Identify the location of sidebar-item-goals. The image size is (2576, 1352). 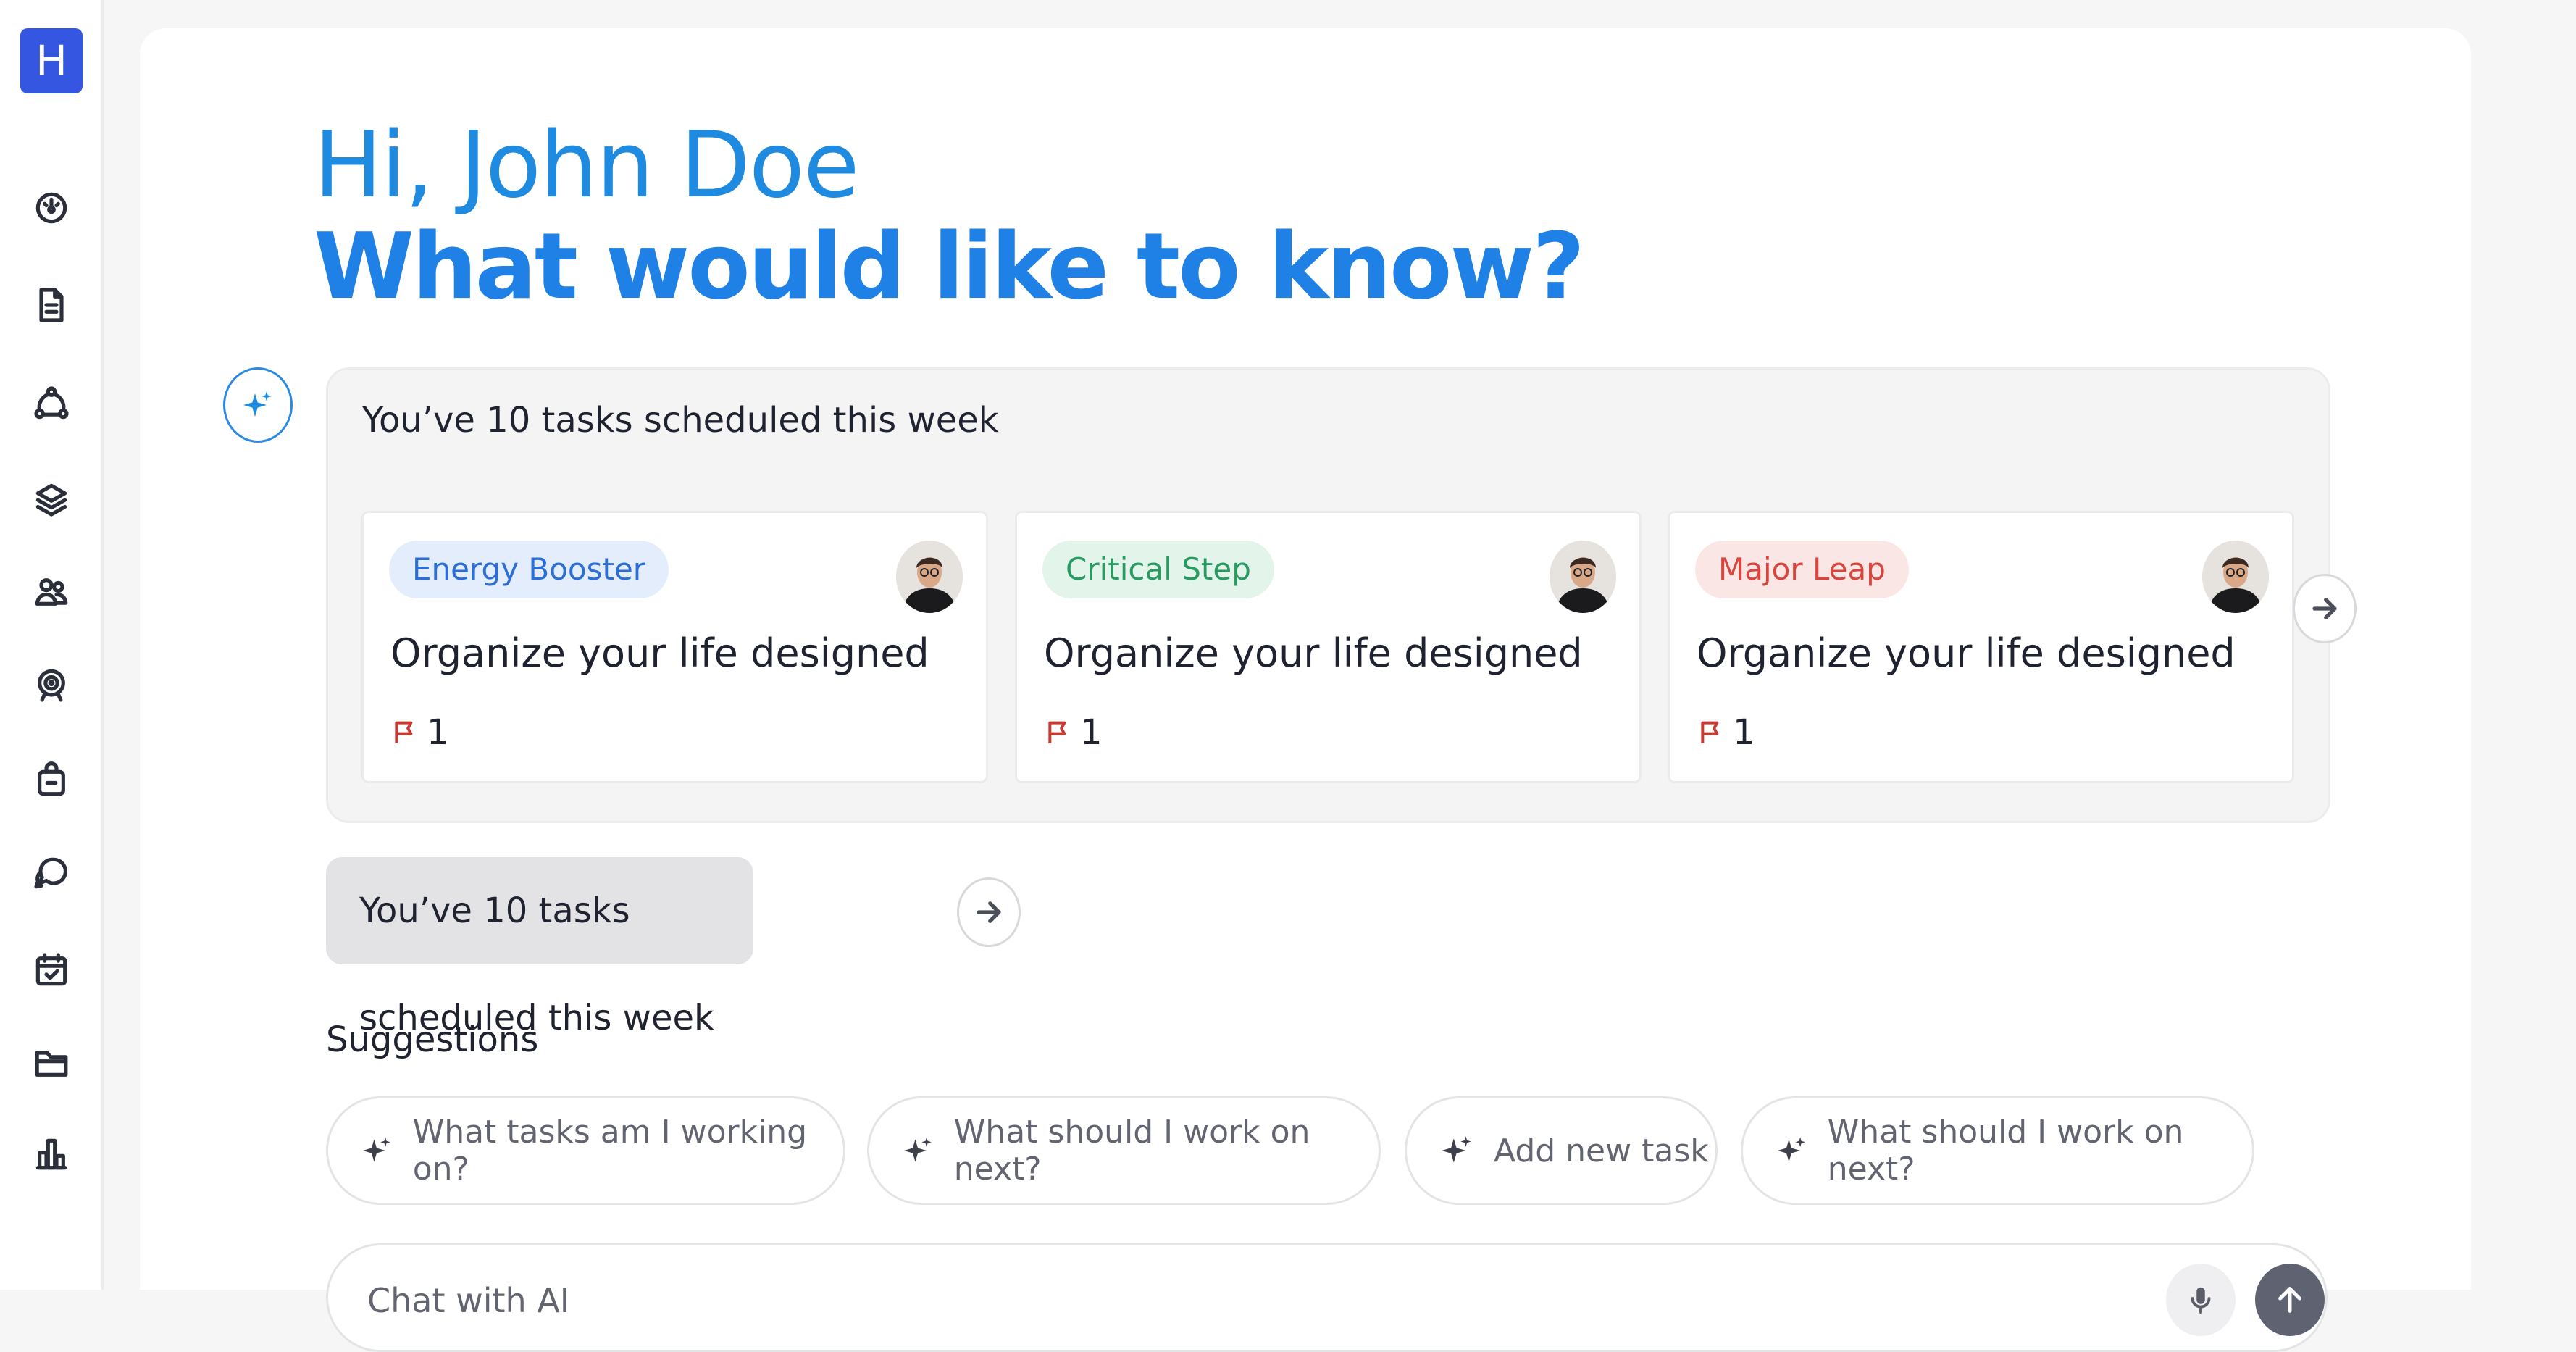
(52, 685).